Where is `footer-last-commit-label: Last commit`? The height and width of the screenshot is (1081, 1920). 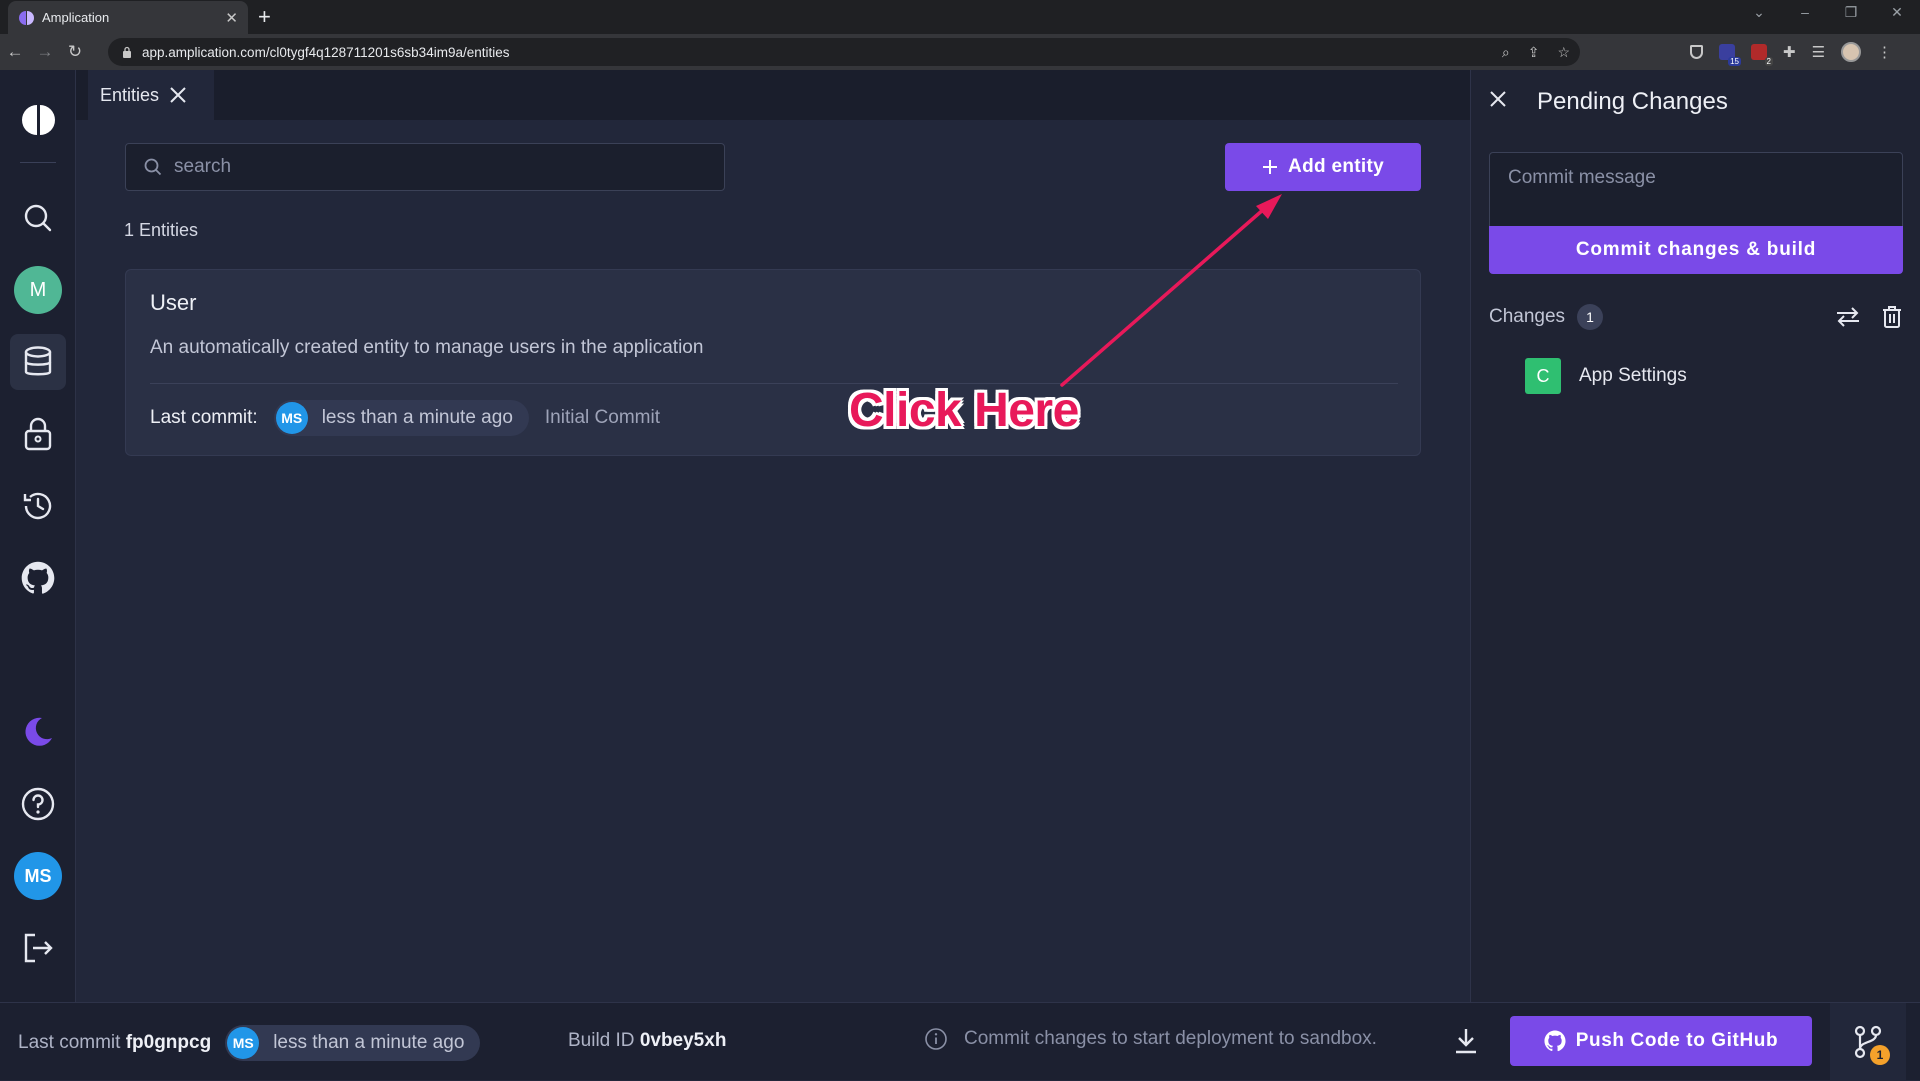 footer-last-commit-label: Last commit is located at coordinates (69, 1042).